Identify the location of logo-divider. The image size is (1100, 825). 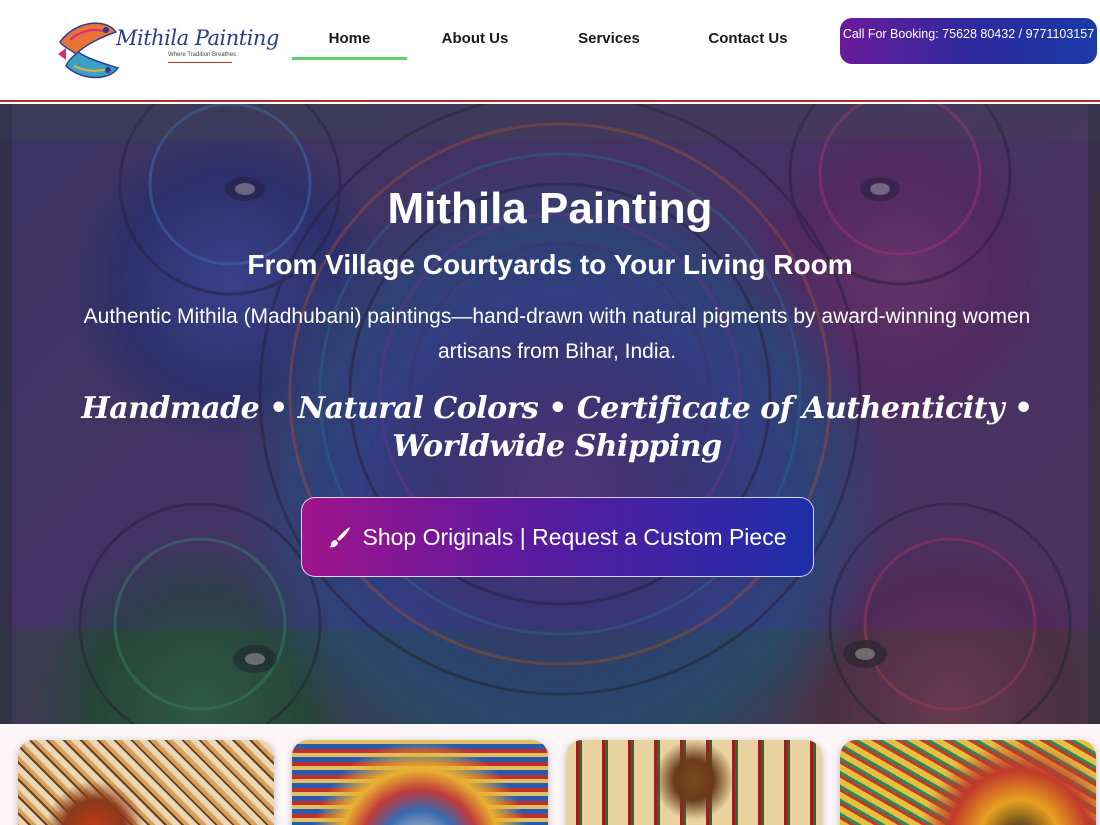
(200, 62).